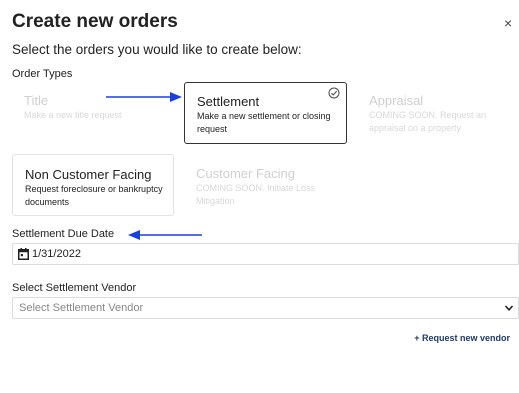 The height and width of the screenshot is (393, 519). I want to click on vendor-label: Select Settlement Vendor, so click(74, 288).